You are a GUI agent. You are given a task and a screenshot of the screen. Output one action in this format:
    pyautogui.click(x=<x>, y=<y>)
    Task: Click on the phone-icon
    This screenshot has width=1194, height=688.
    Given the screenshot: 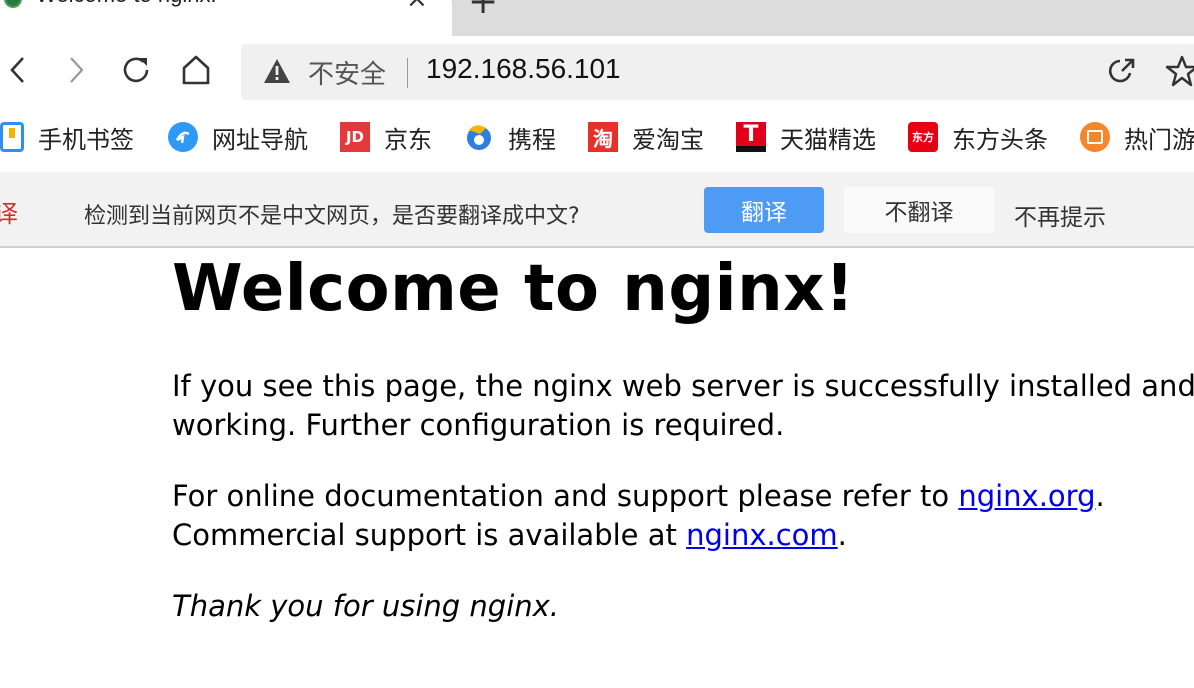 What is the action you would take?
    pyautogui.click(x=12, y=137)
    